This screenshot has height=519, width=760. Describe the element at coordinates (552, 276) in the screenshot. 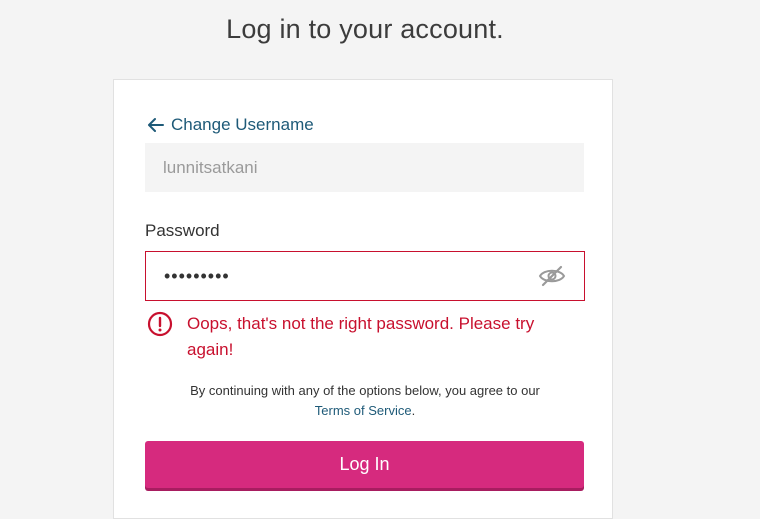

I see `eye-slash-icon` at that location.